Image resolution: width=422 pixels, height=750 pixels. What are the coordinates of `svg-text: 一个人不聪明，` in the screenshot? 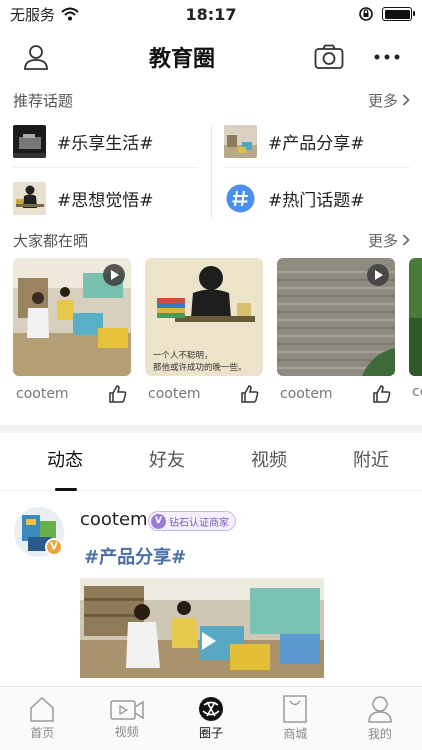 It's located at (183, 355).